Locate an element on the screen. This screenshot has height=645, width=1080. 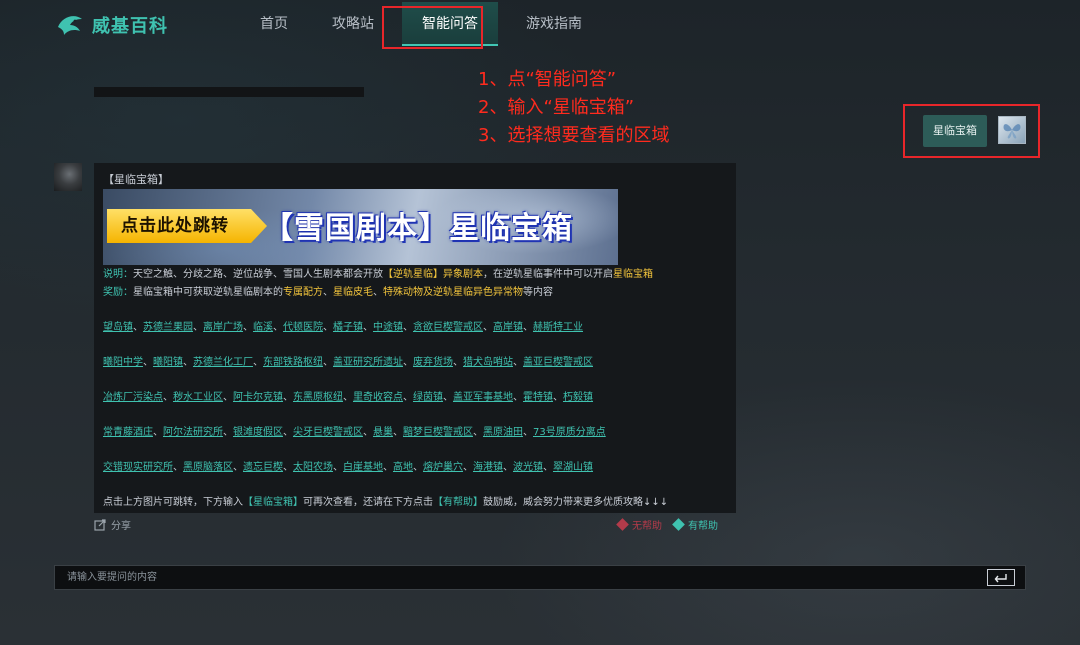
location-link: 代顿医院 is located at coordinates (303, 327).